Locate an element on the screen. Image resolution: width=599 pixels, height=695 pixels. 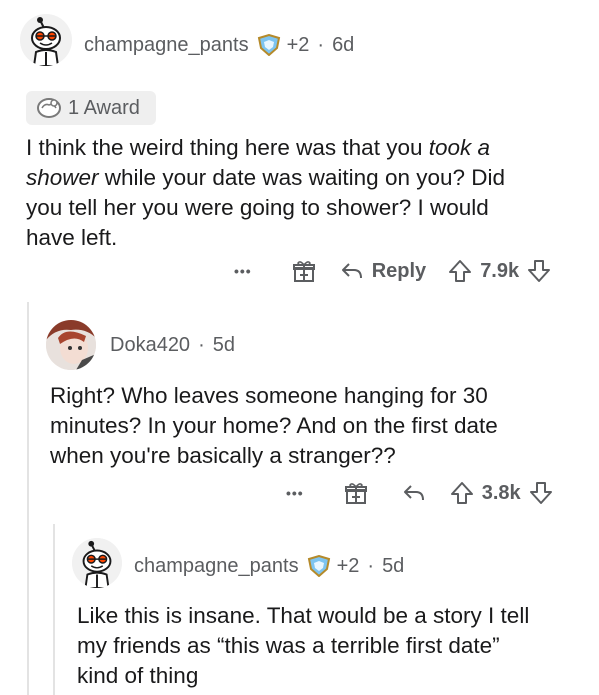
vote-score: 3.8k is located at coordinates (501, 492).